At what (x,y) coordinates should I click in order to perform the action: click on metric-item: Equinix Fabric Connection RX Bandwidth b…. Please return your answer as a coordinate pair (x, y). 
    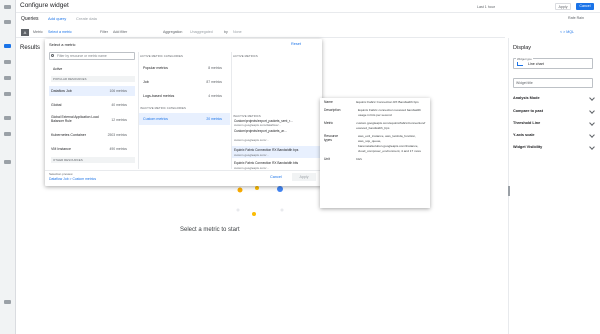
    Looking at the image, I should click on (277, 163).